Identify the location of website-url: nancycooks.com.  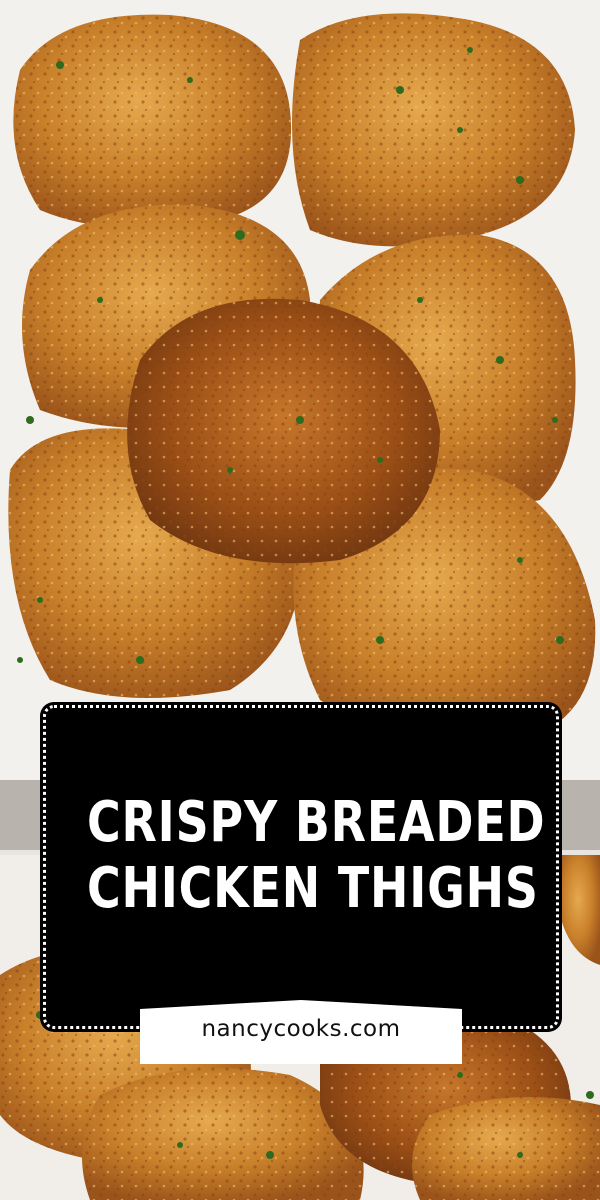
(301, 1029).